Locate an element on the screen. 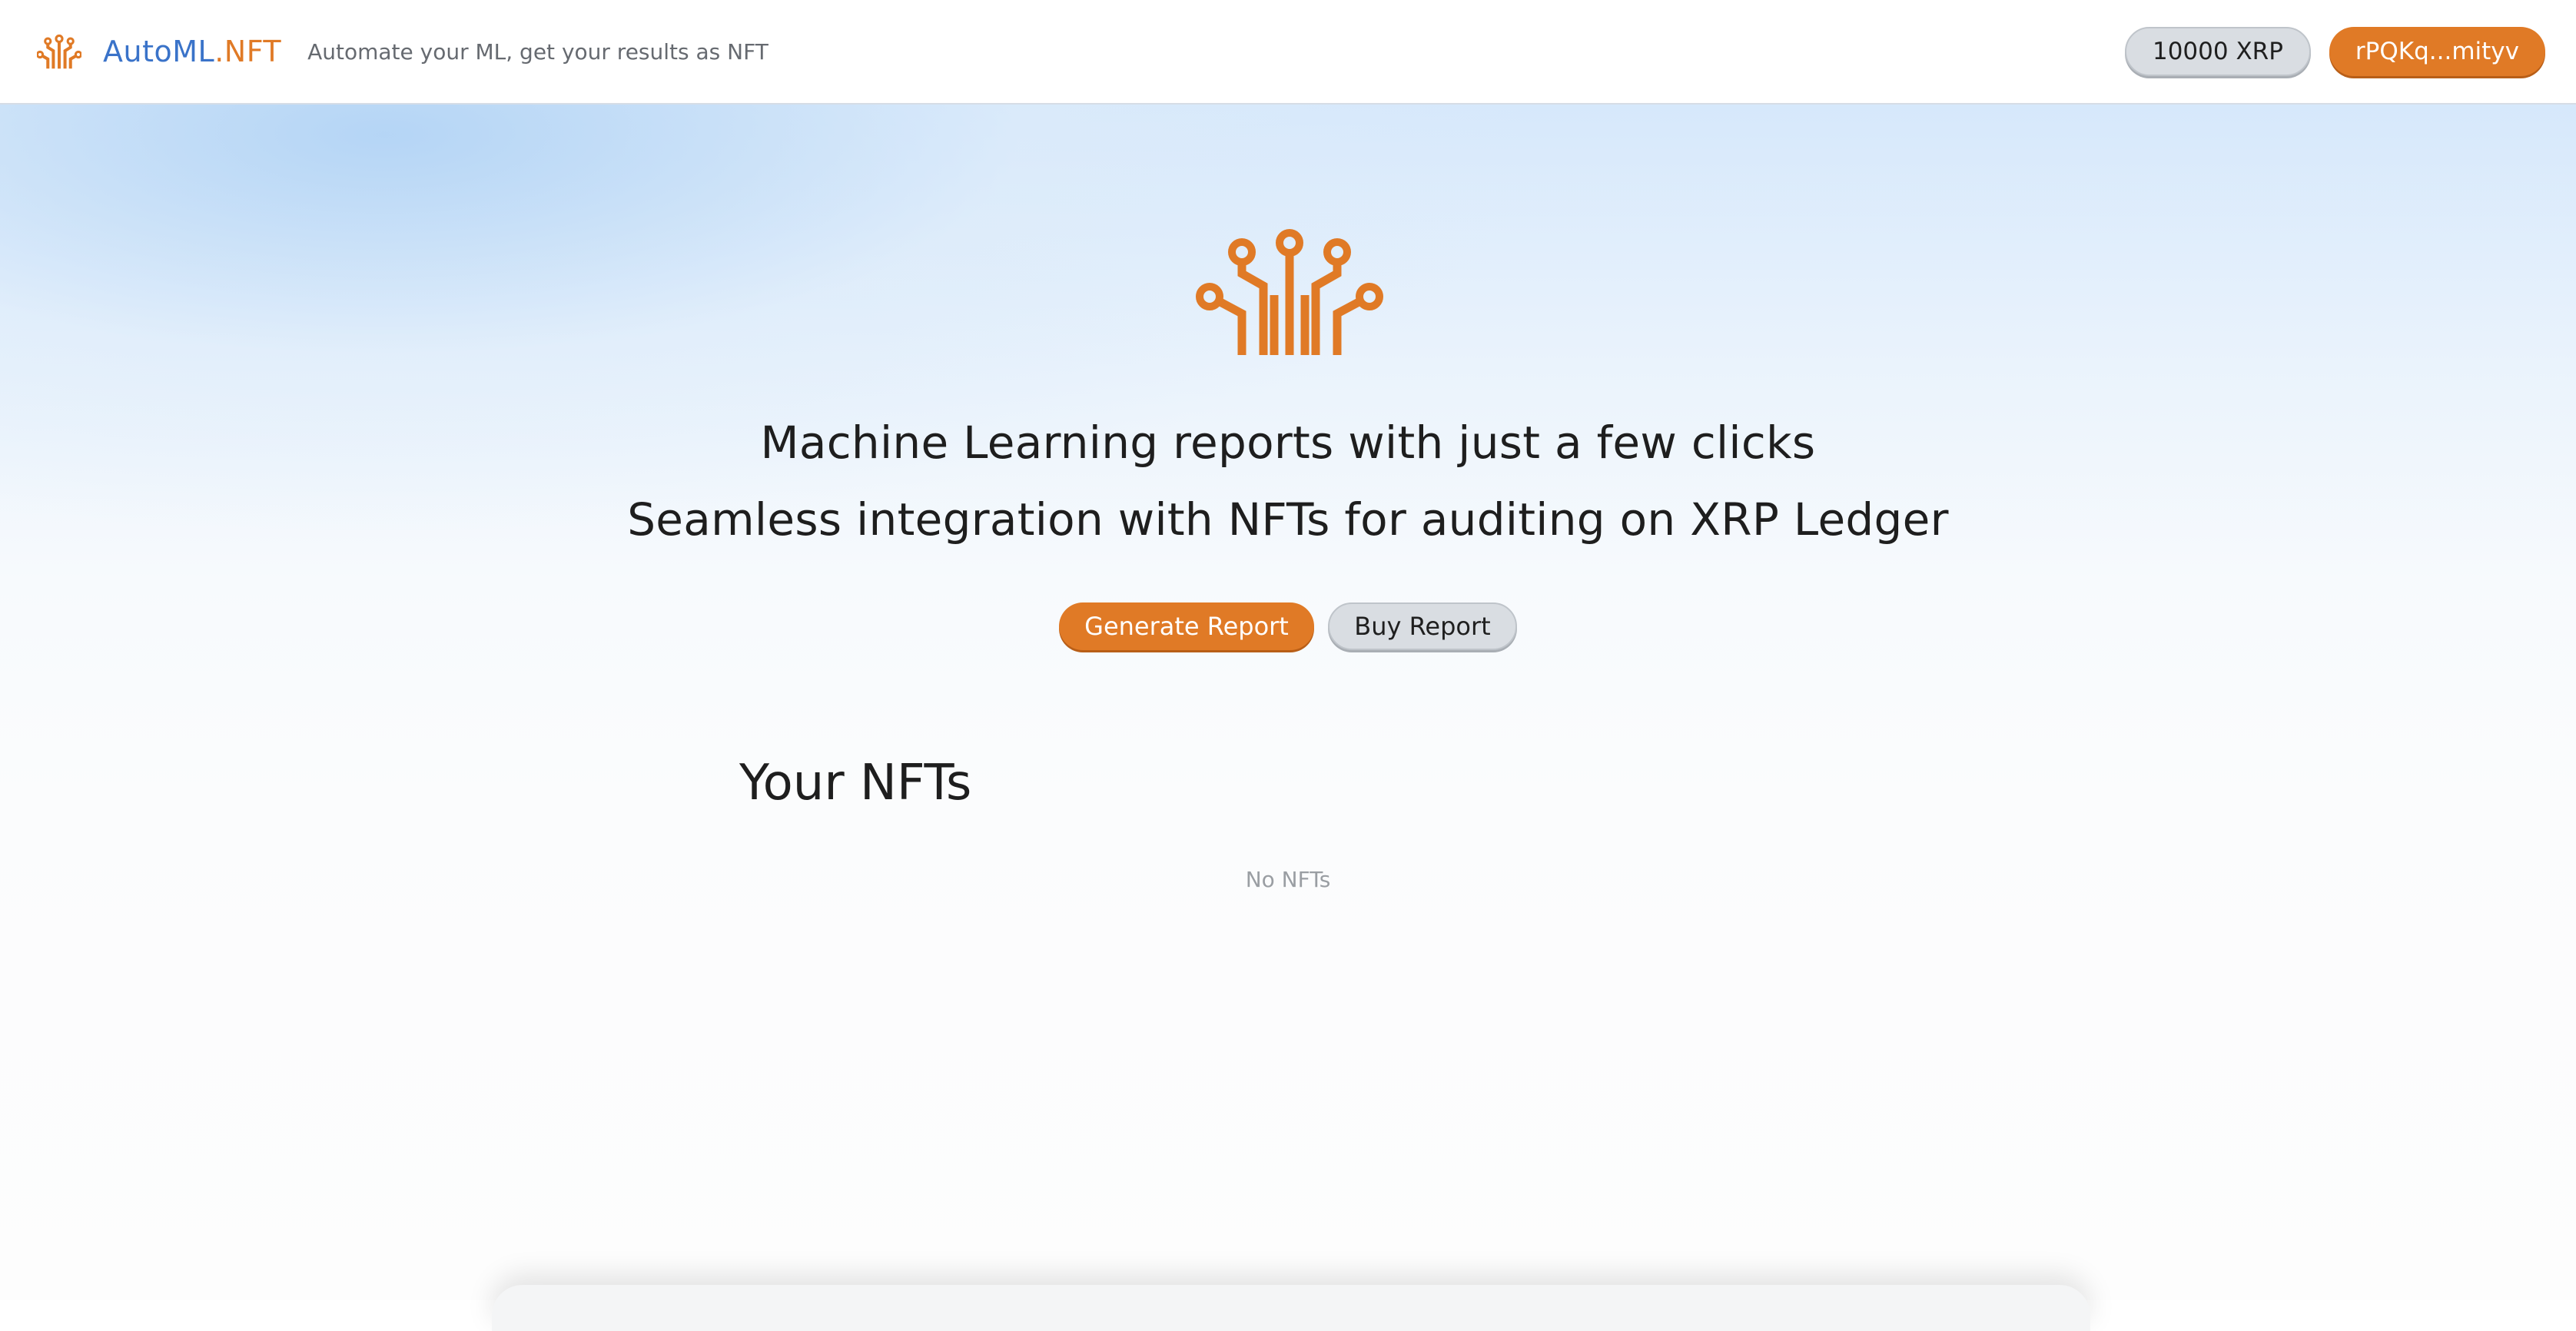  nav-actions: 10000 XRP rPQKq...mityv is located at coordinates (2334, 51).